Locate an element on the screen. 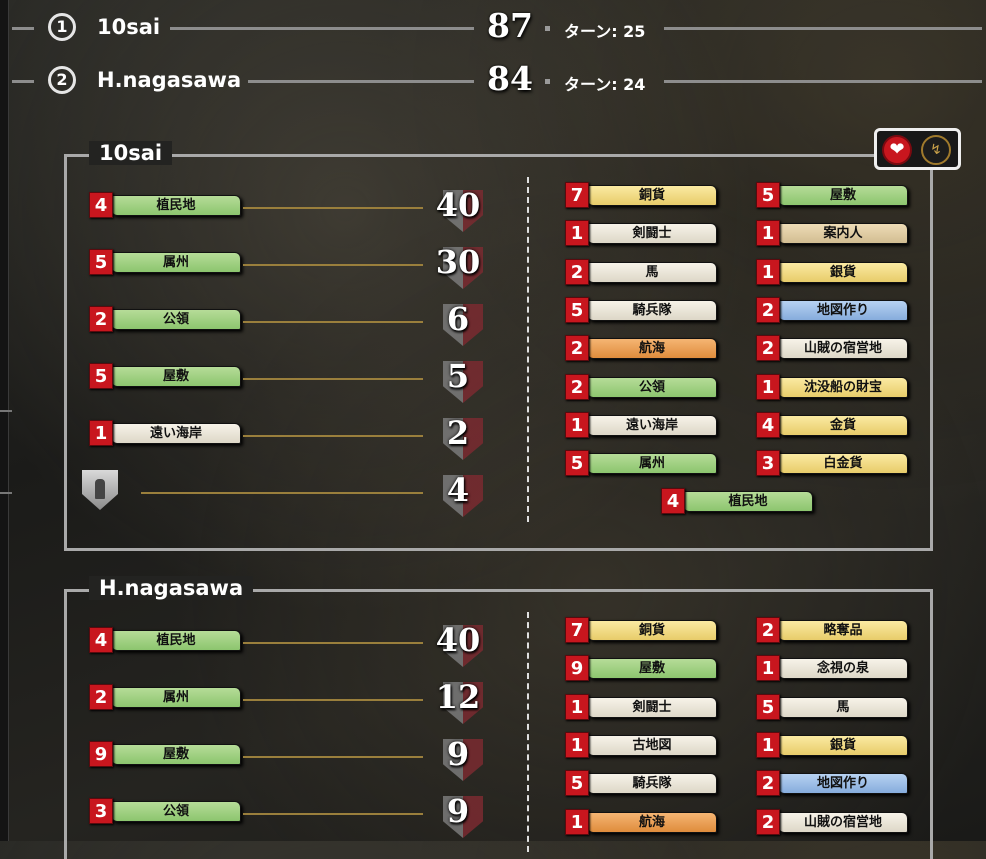 This screenshot has height=859, width=986. card-name-label: 植民地 is located at coordinates (176, 205).